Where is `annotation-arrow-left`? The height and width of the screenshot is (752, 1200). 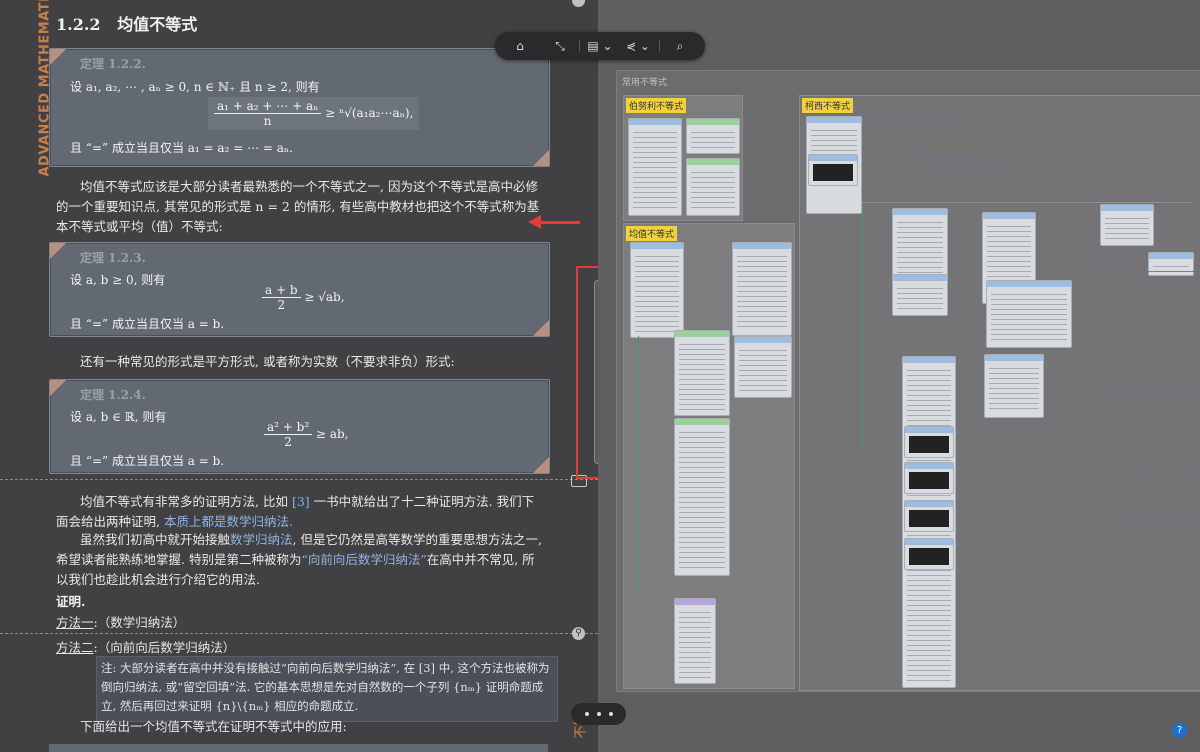
annotation-arrow-left is located at coordinates (554, 222).